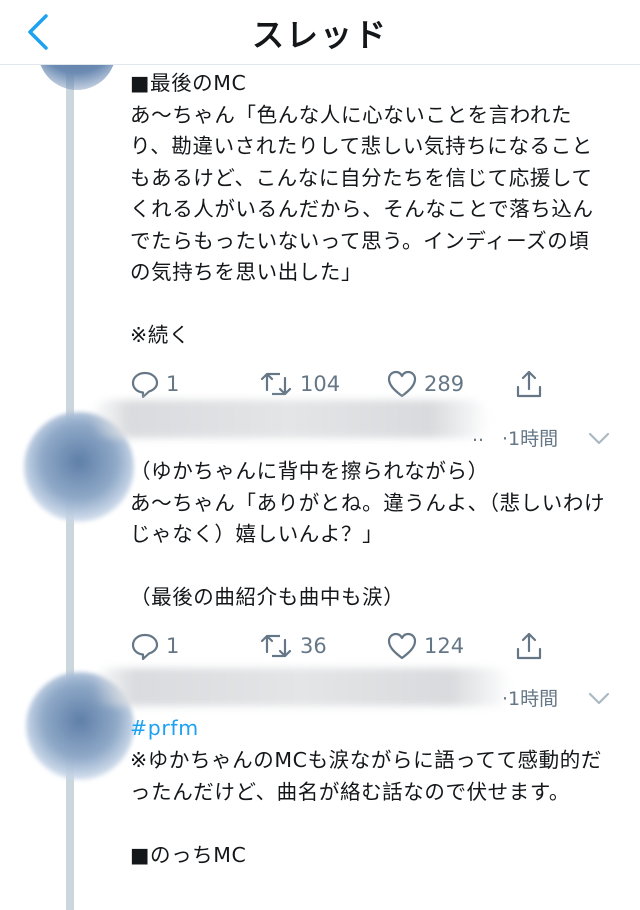 This screenshot has width=640, height=910. I want to click on tweet-actions: 1 36 124, so click(365, 646).